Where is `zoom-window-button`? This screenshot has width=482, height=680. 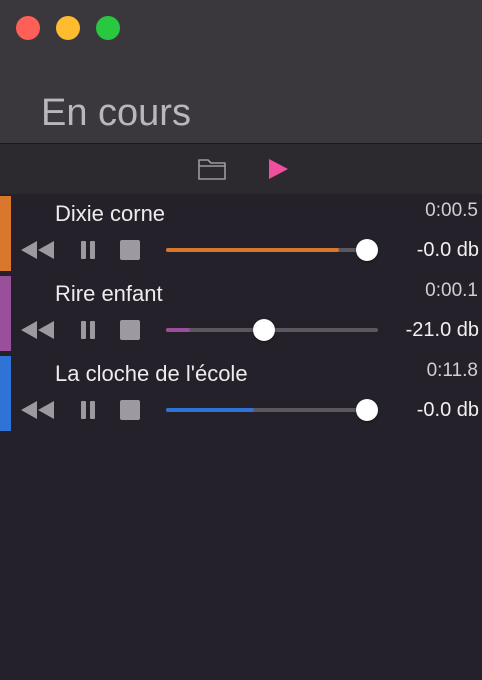
zoom-window-button is located at coordinates (108, 28).